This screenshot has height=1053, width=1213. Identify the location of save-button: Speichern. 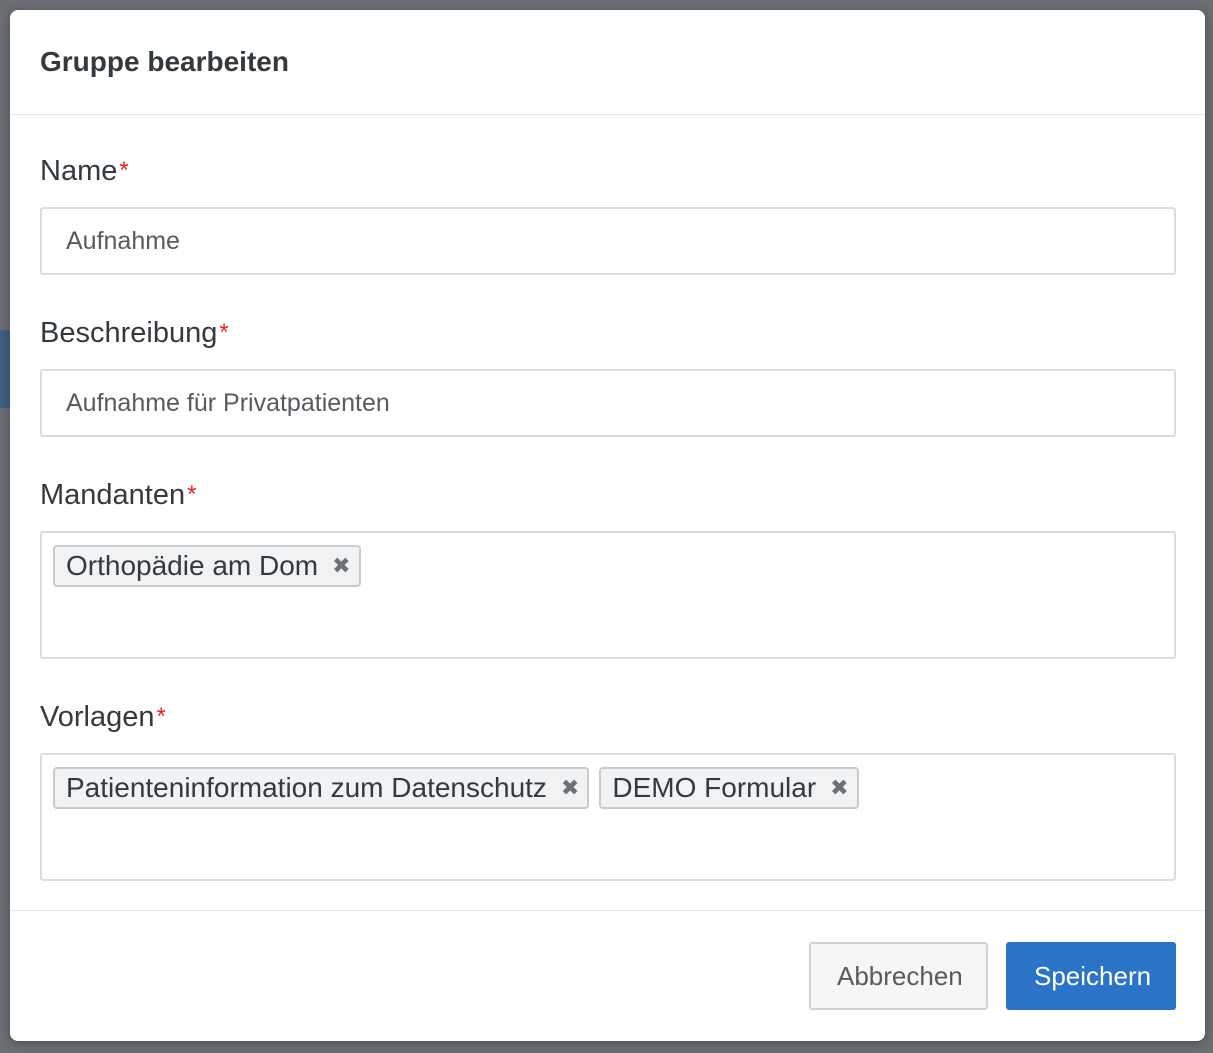
(1091, 976).